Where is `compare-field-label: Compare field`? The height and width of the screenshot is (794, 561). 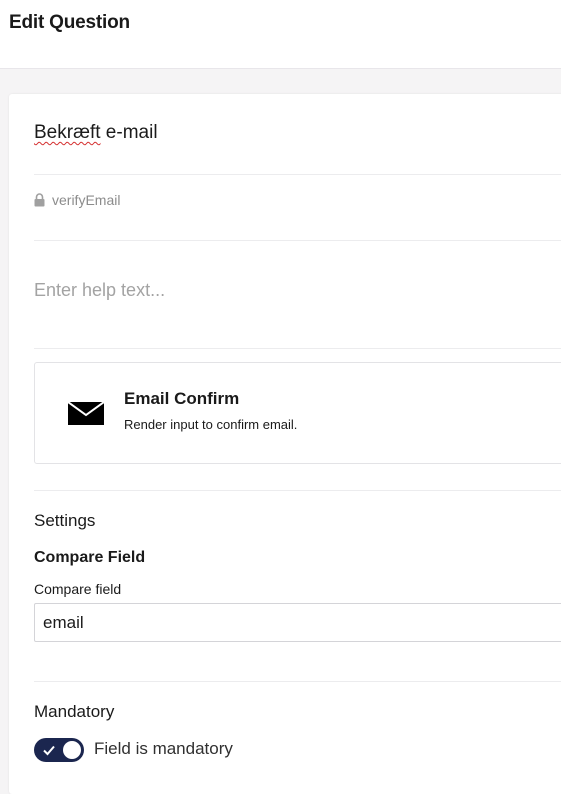 compare-field-label: Compare field is located at coordinates (78, 589).